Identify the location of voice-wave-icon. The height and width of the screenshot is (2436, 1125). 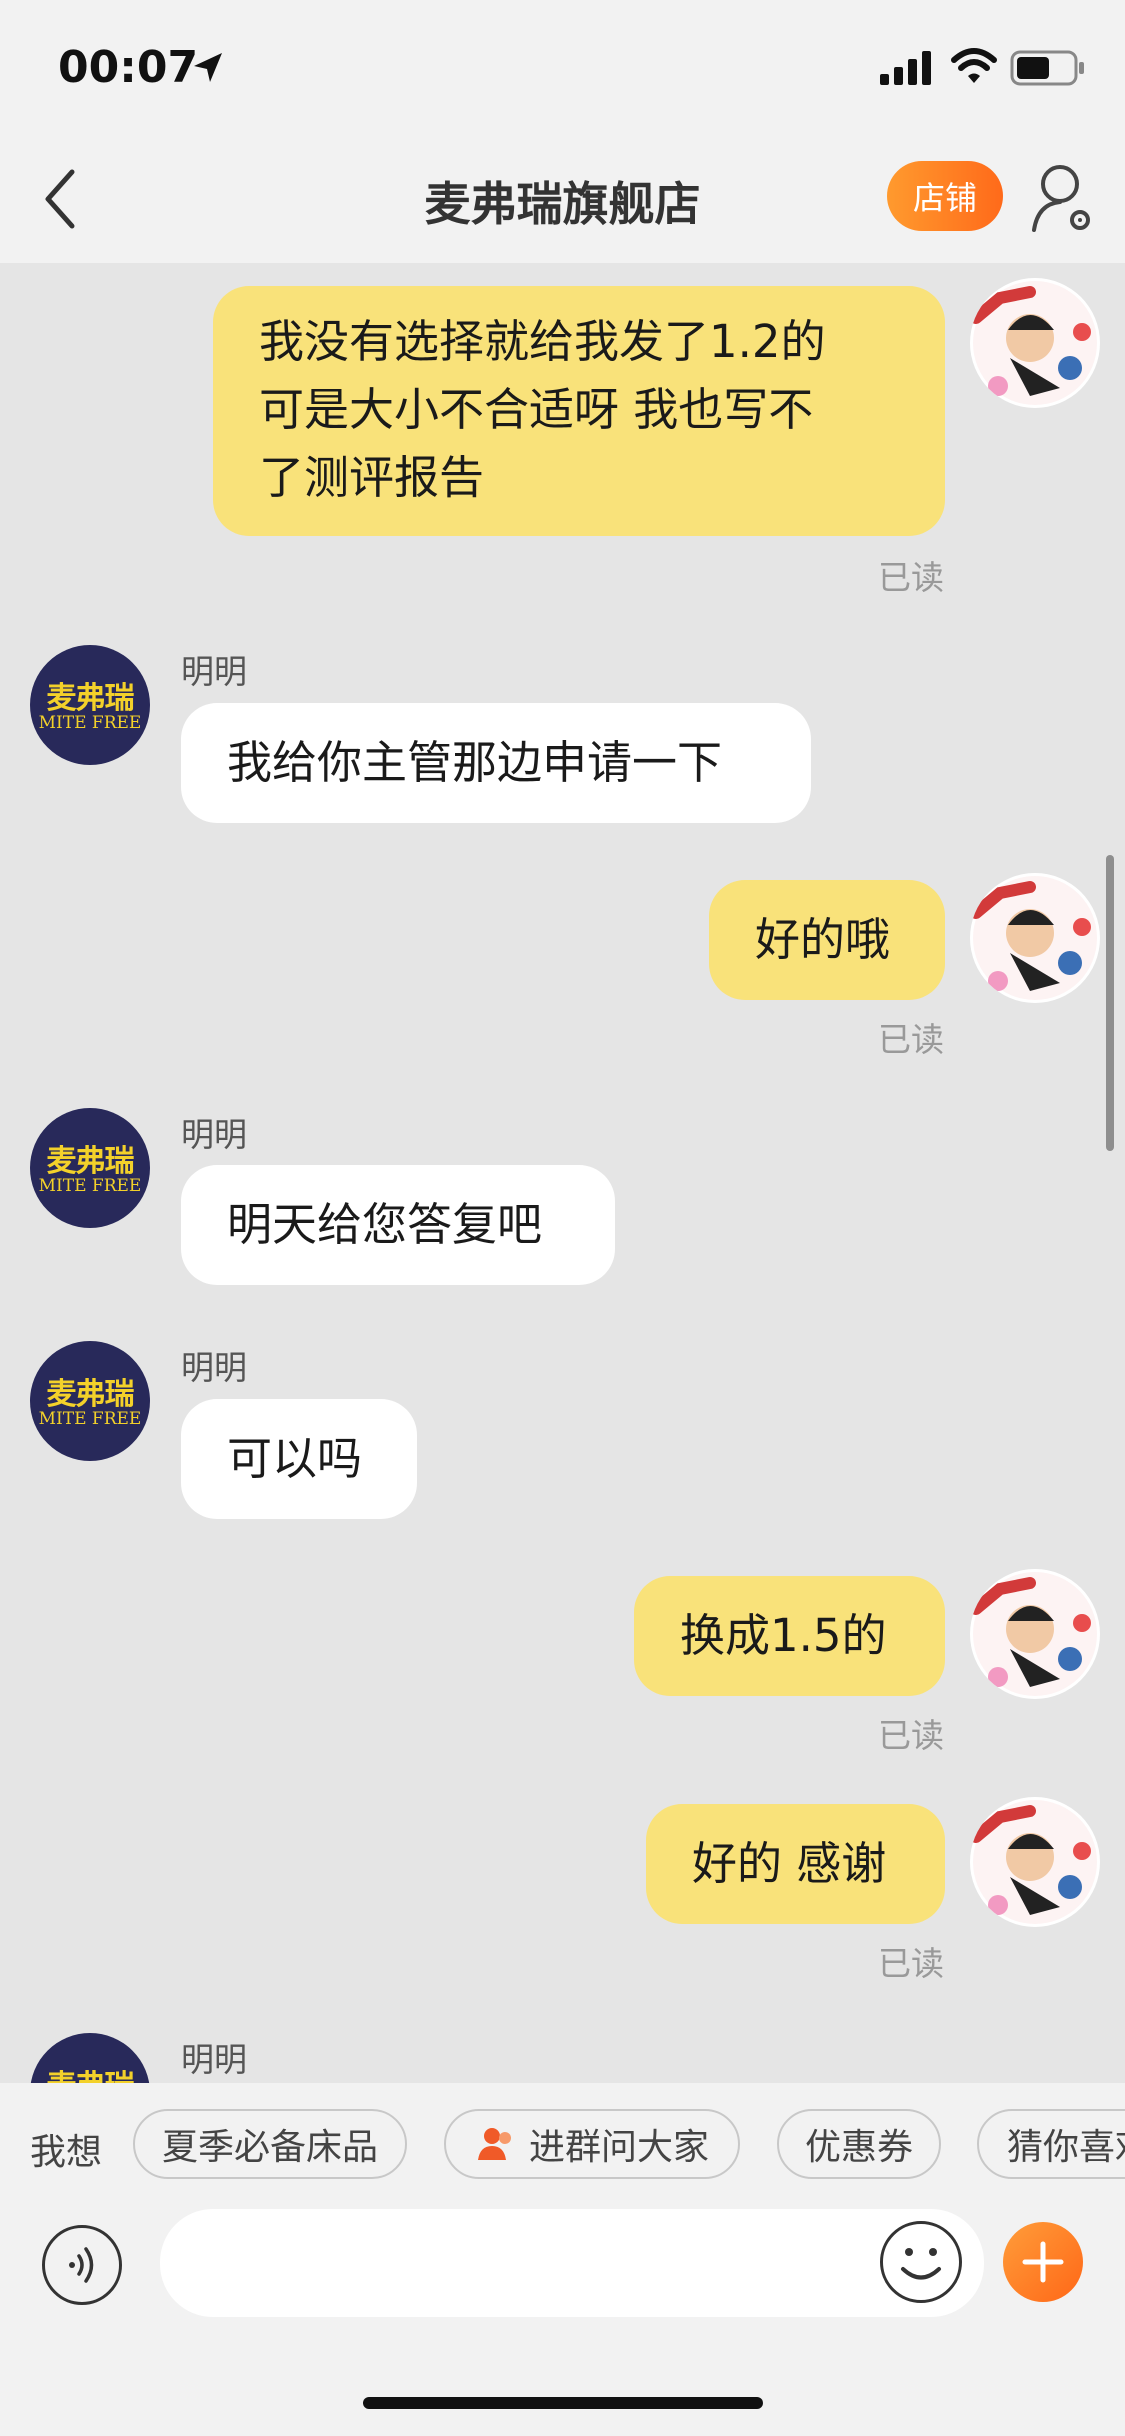
(81, 2265).